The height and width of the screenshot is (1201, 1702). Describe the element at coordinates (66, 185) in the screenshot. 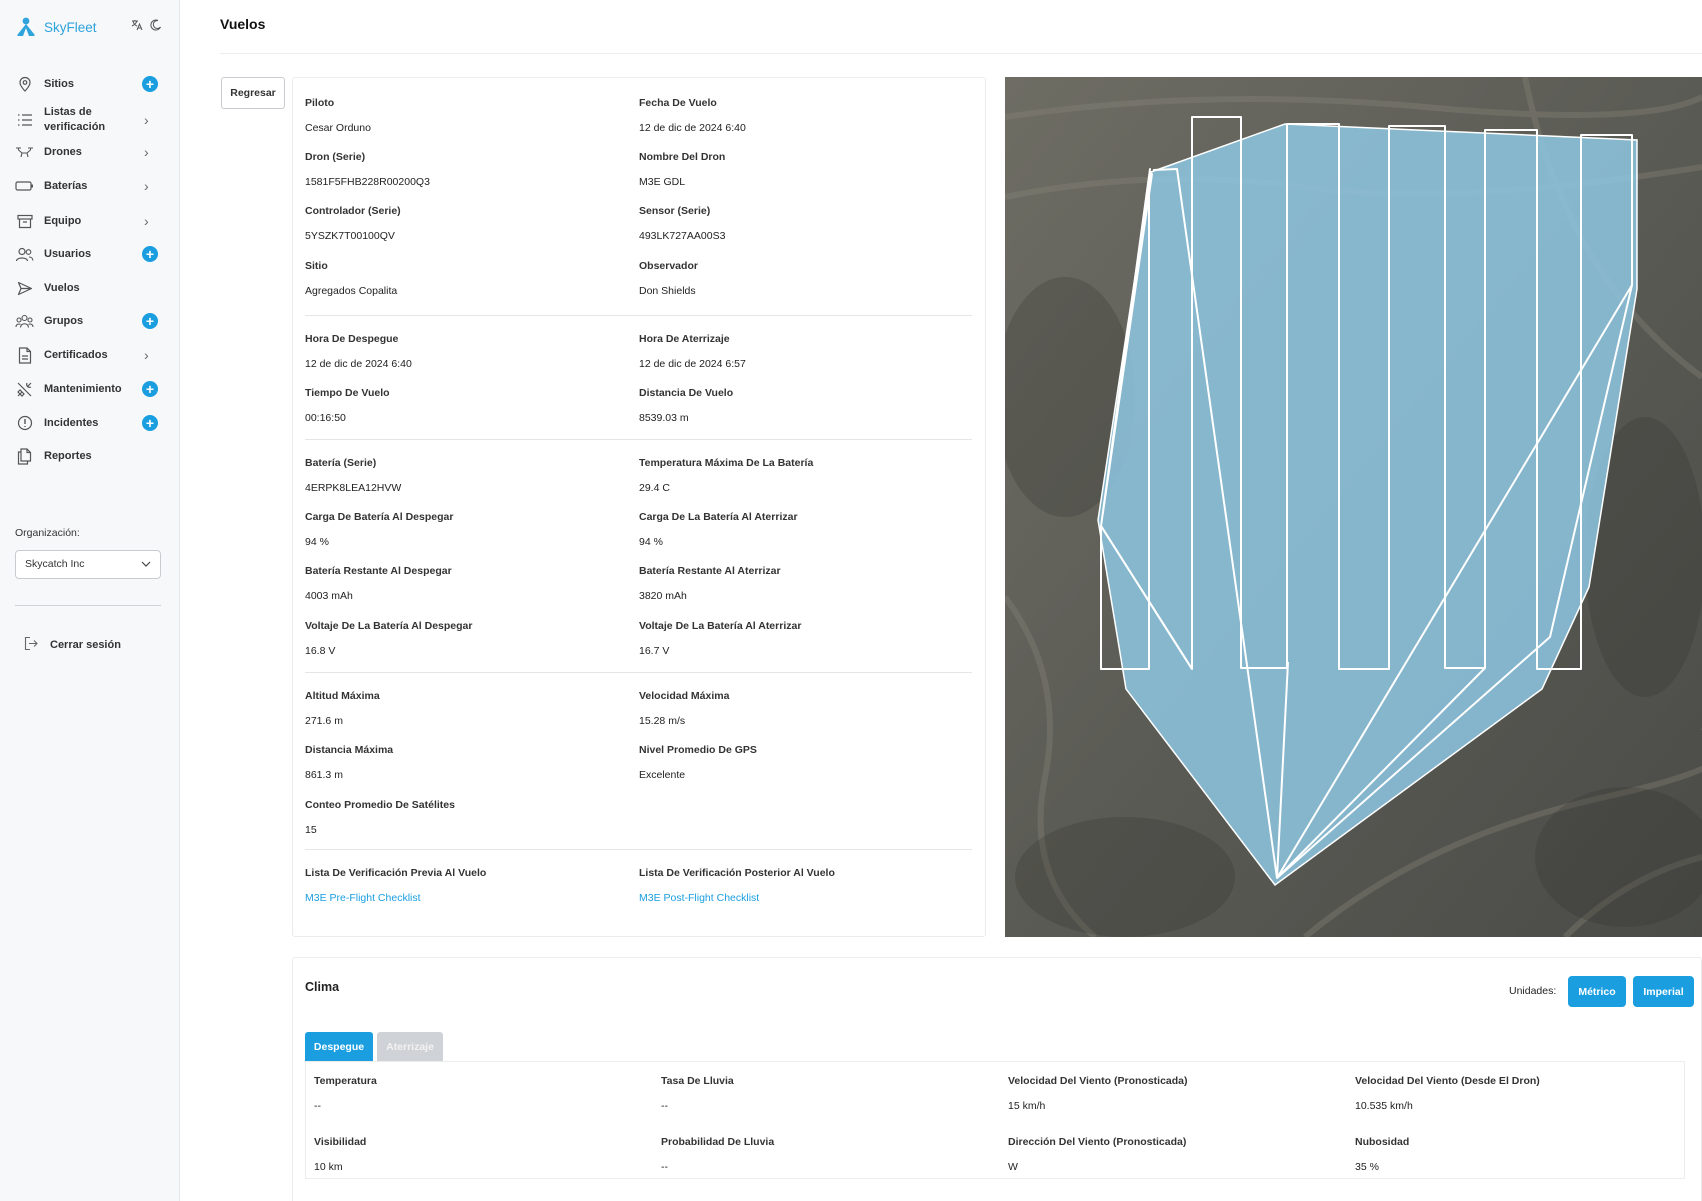

I see `sidebar-item-label: Baterías` at that location.